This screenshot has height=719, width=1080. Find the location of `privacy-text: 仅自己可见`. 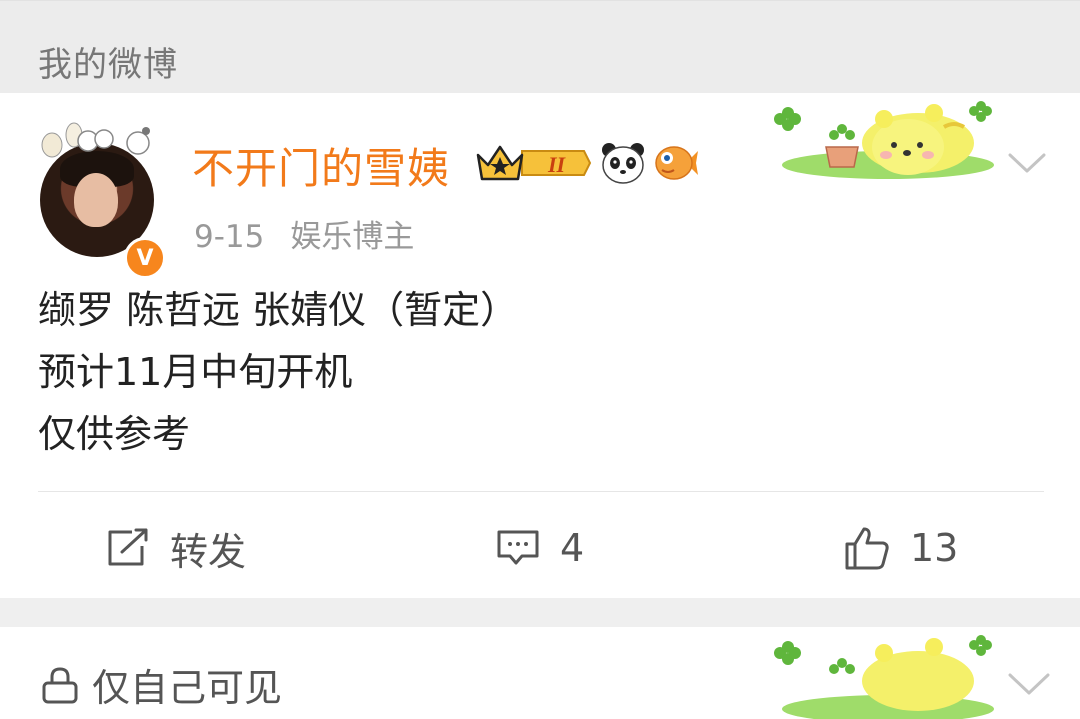

privacy-text: 仅自己可见 is located at coordinates (187, 688).